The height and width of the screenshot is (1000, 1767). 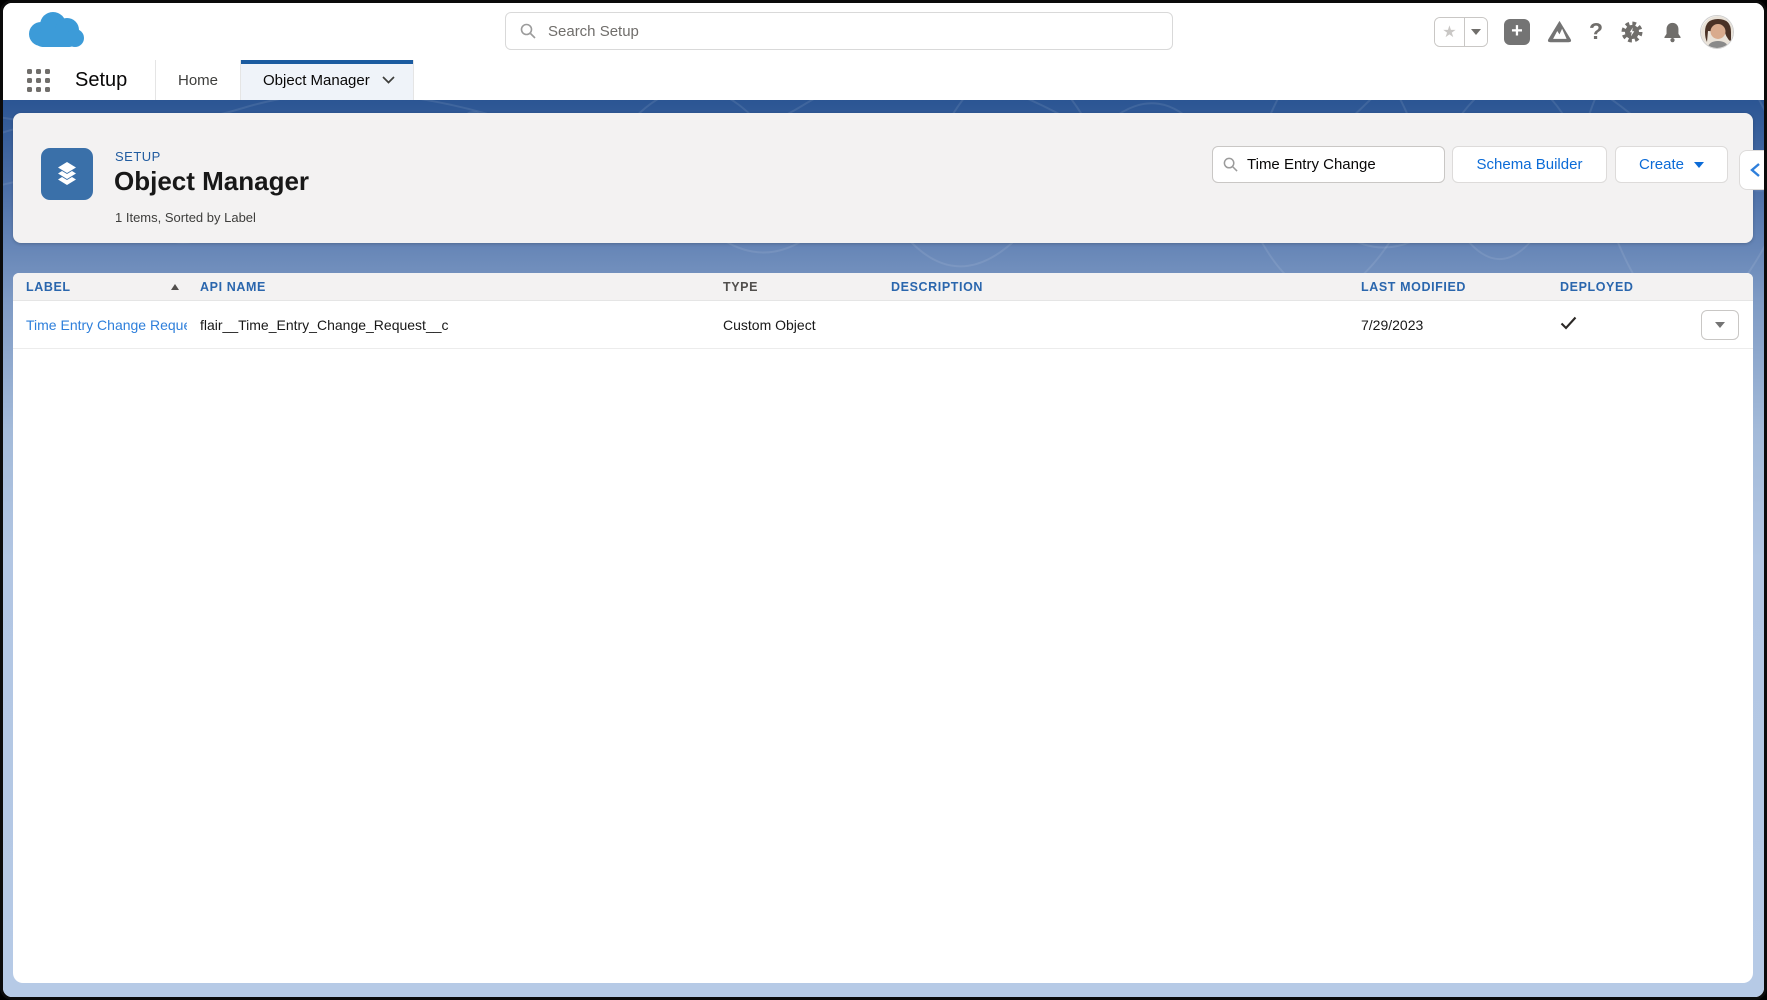 I want to click on tab-object-manager: Object Manager, so click(x=327, y=80).